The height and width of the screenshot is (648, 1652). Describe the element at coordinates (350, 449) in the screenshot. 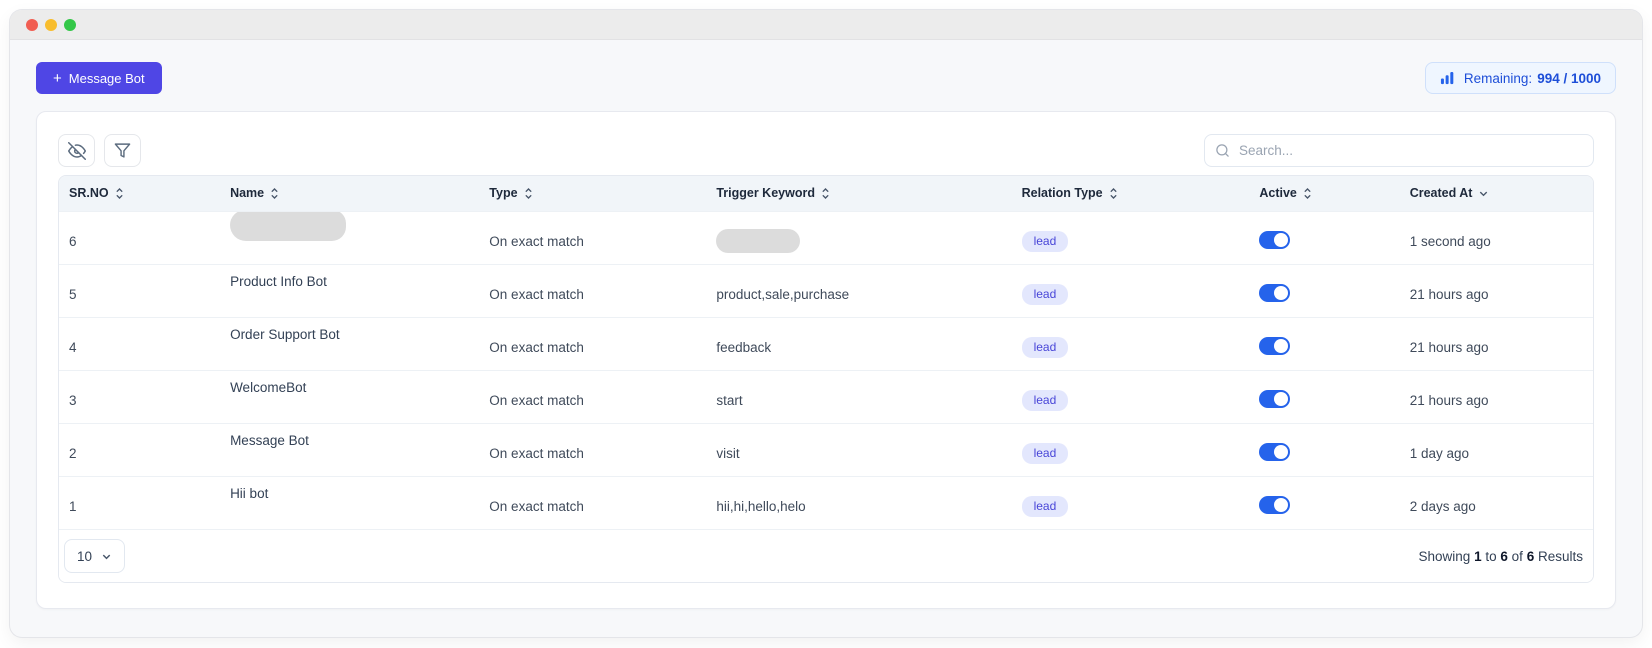

I see `cell-name: Message Bot` at that location.